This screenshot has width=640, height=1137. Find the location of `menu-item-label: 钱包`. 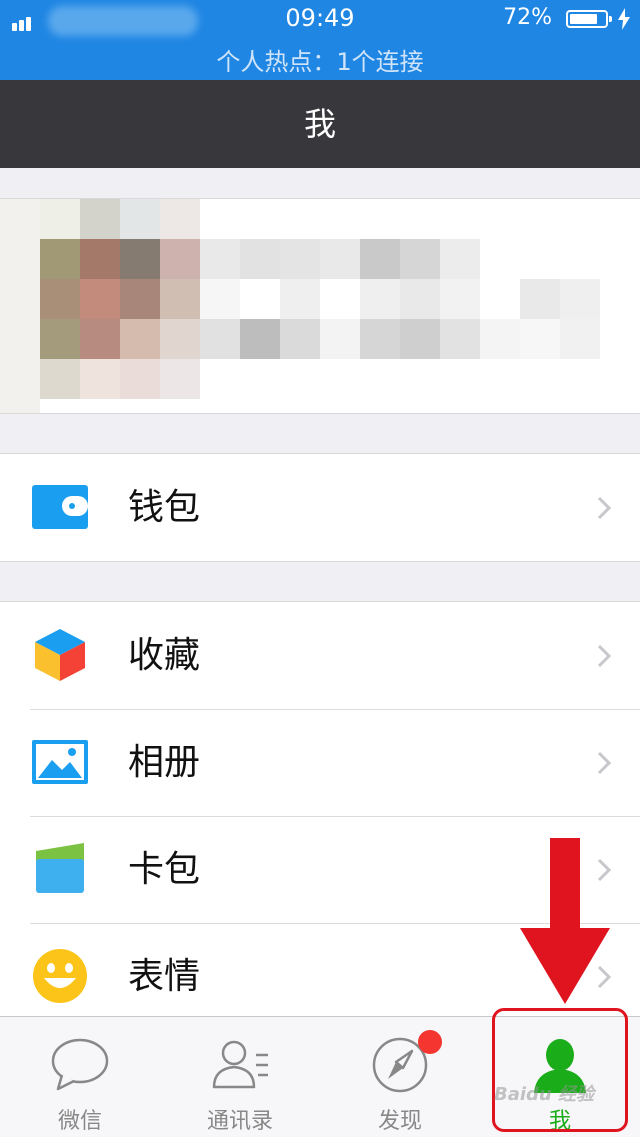

menu-item-label: 钱包 is located at coordinates (164, 507).